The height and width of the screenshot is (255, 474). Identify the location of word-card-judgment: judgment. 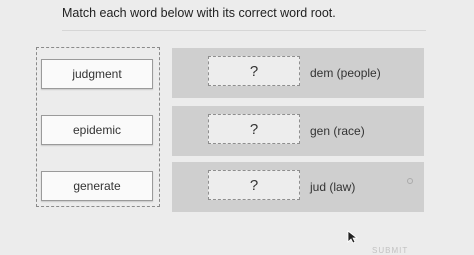
(97, 74).